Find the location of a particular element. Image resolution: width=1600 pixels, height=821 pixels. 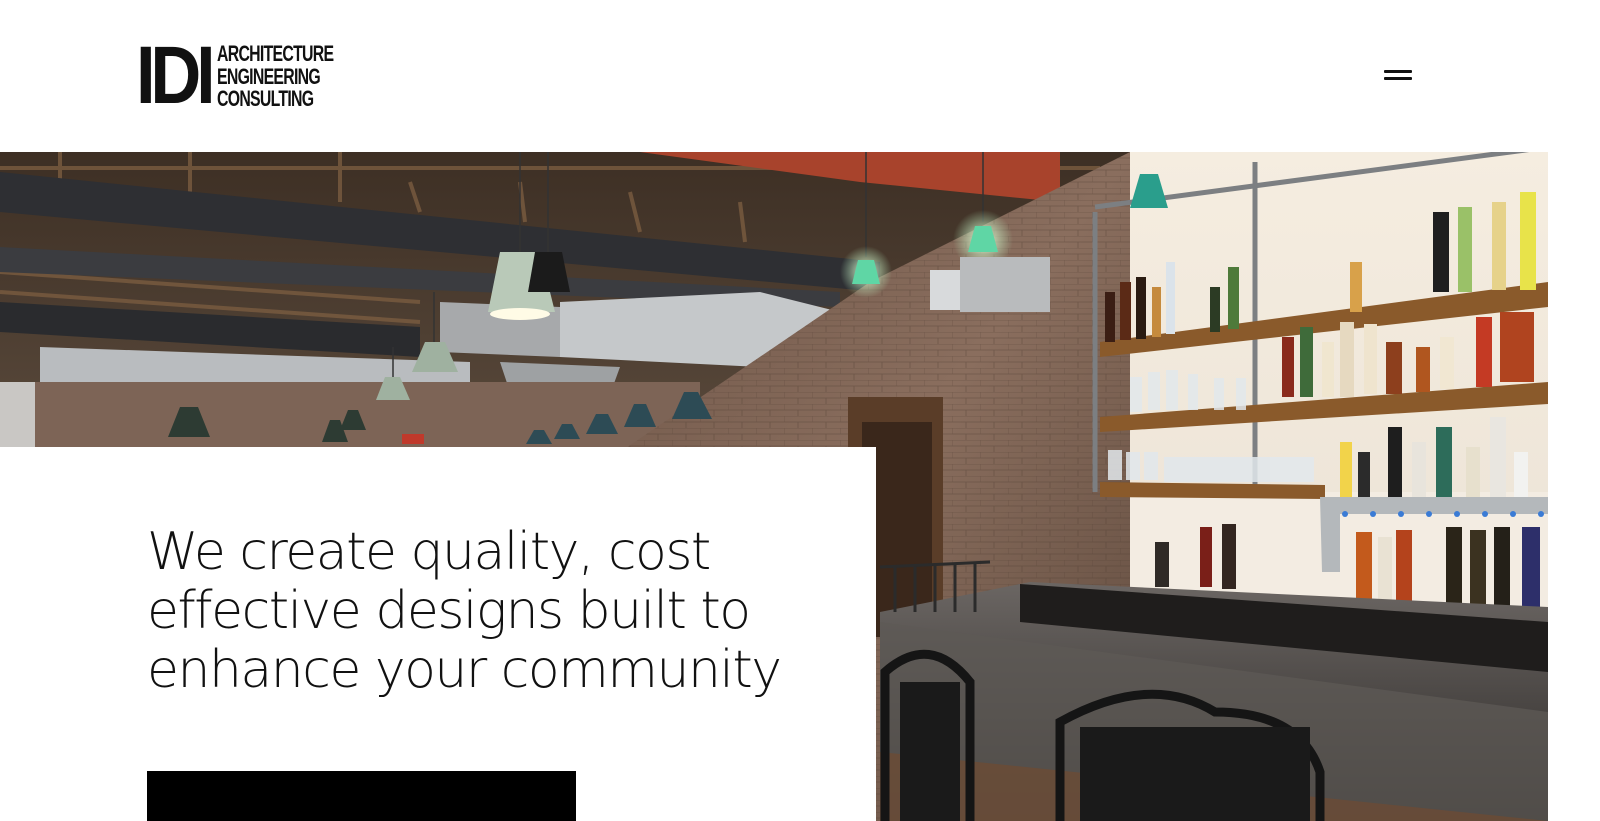

hamburger-menu-icon is located at coordinates (1398, 76).